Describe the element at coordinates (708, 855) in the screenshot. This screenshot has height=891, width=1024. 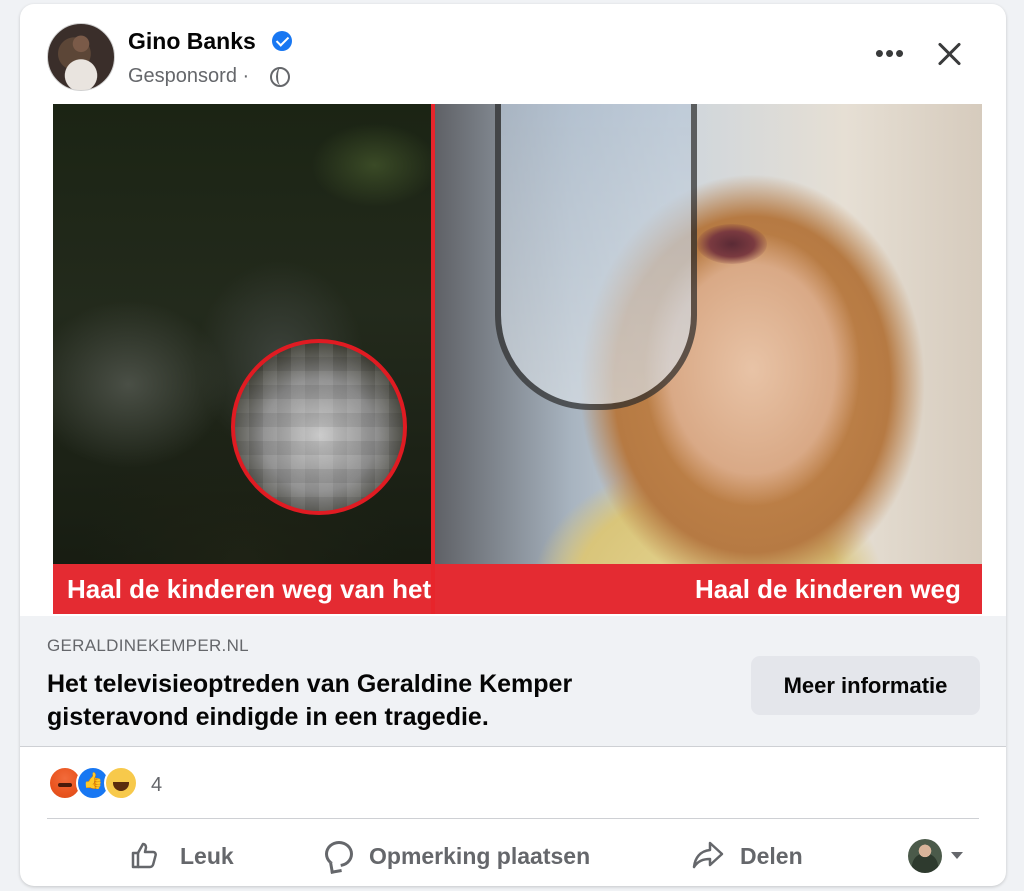
I see `share-arrow-icon` at that location.